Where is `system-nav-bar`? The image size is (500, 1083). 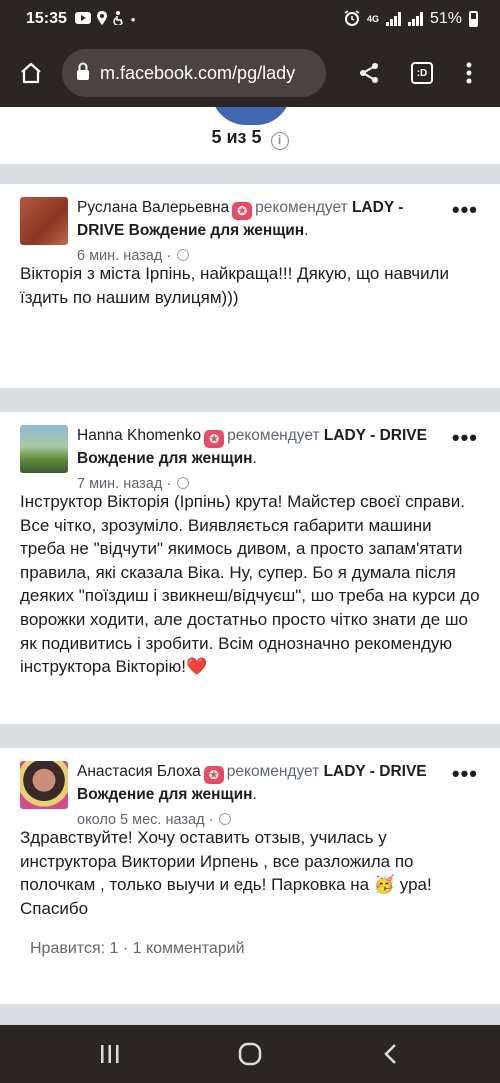
system-nav-bar is located at coordinates (250, 1054).